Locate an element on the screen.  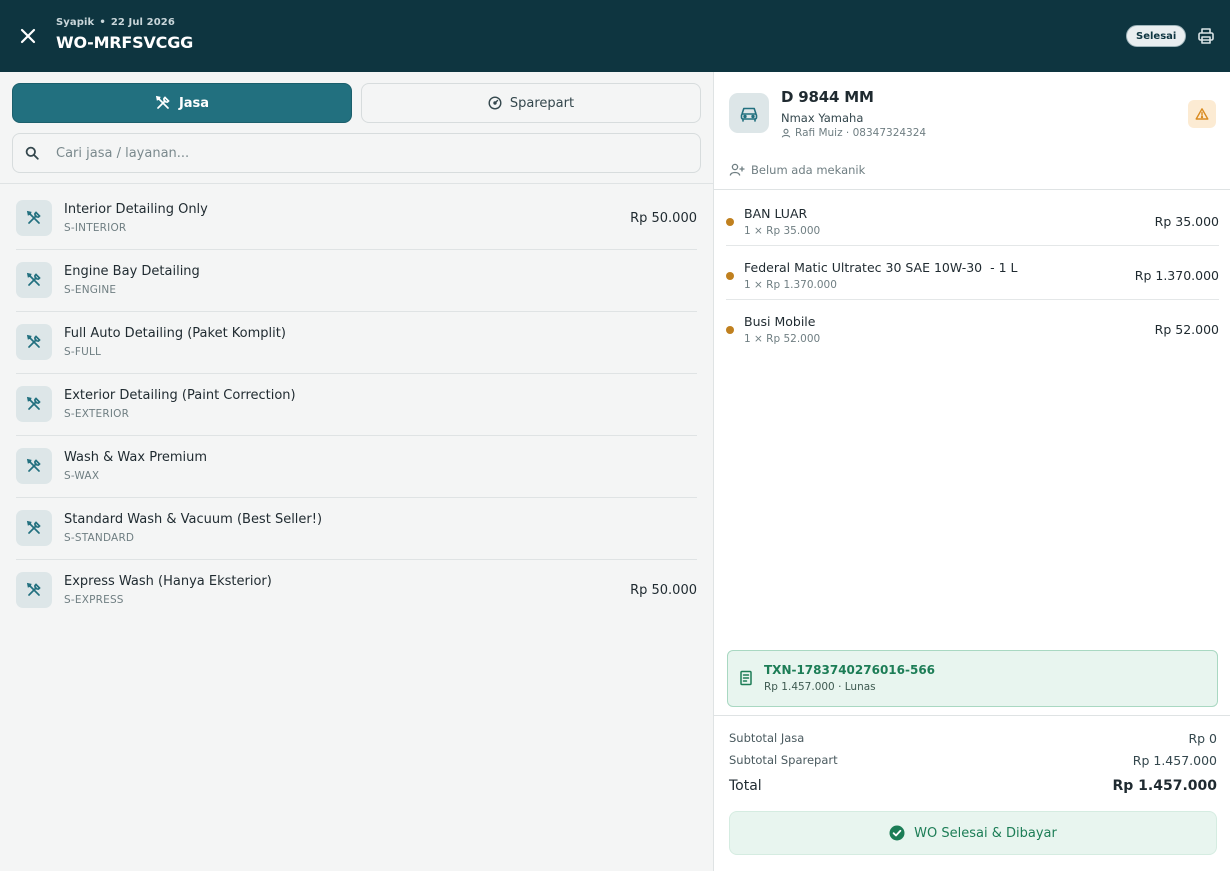
work-order-number: WO-MRFSVCGG is located at coordinates (125, 42).